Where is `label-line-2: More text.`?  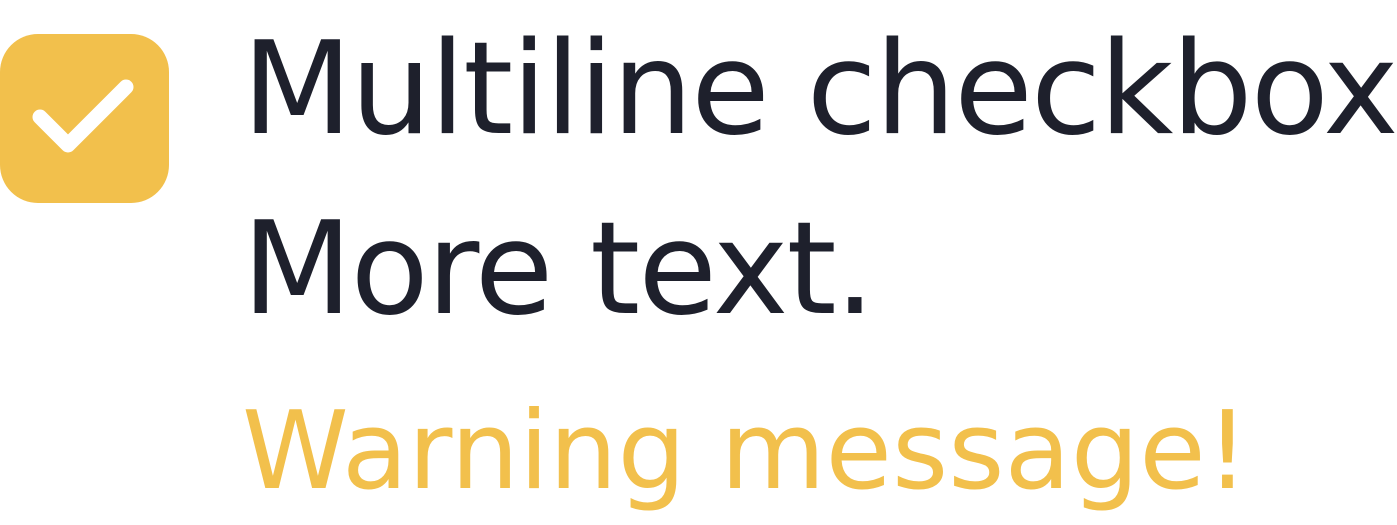
label-line-2: More text. is located at coordinates (558, 269).